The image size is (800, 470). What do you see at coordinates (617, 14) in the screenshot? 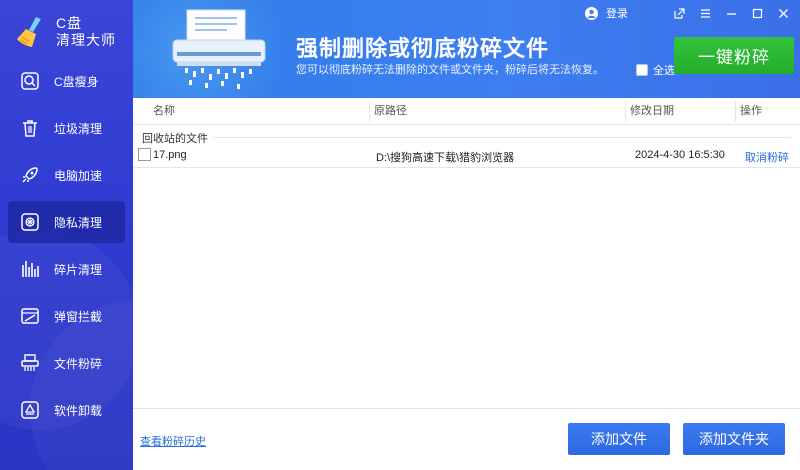
I see `login-label: 登录` at bounding box center [617, 14].